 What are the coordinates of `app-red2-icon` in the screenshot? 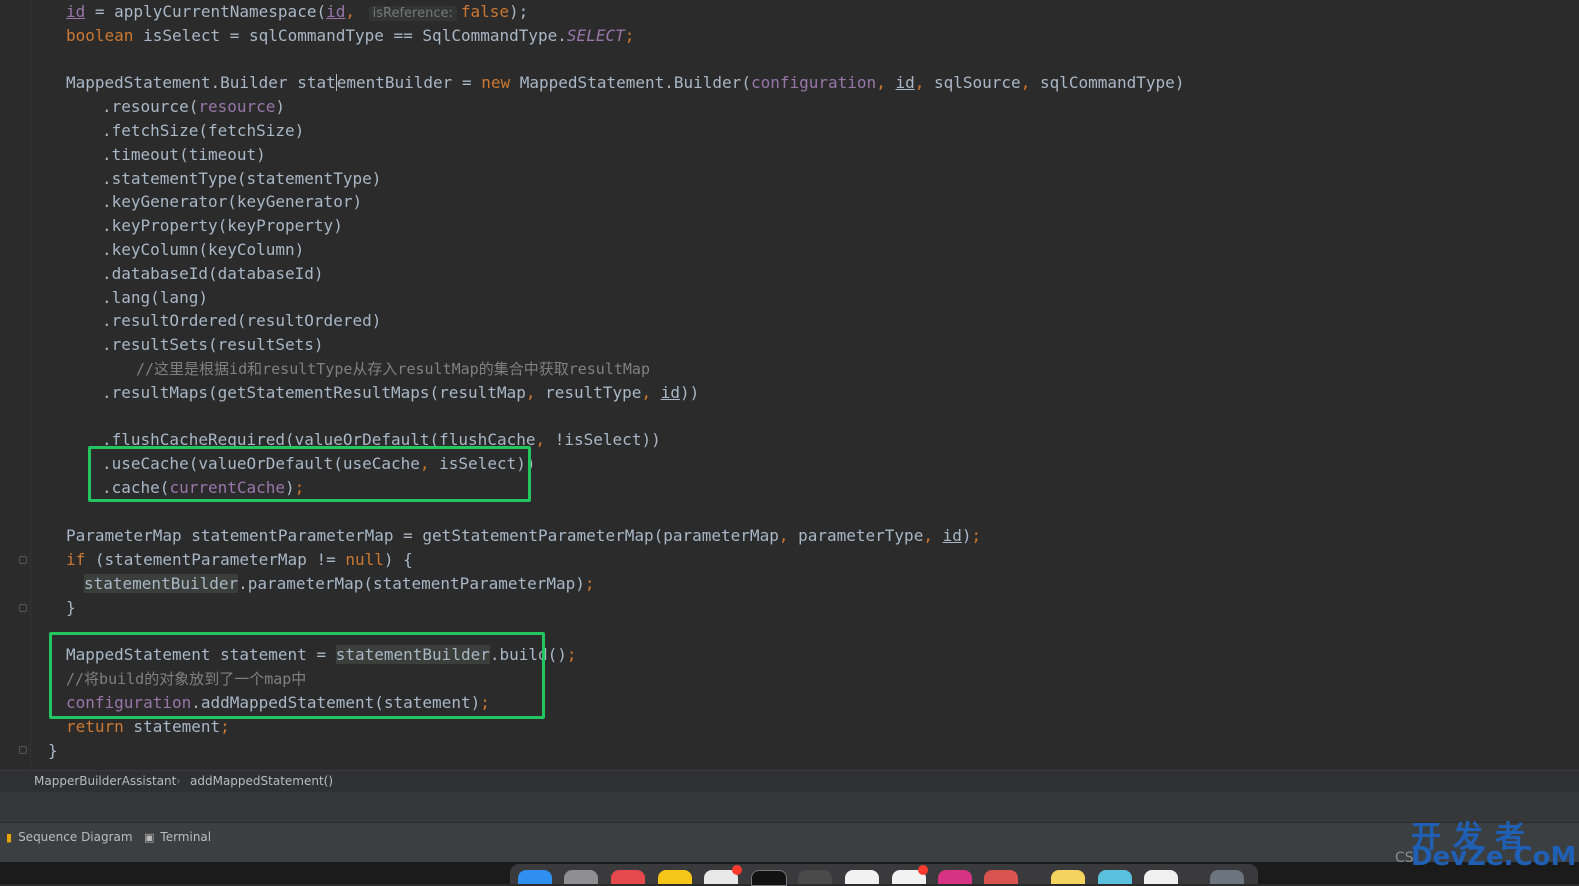 It's located at (1001, 877).